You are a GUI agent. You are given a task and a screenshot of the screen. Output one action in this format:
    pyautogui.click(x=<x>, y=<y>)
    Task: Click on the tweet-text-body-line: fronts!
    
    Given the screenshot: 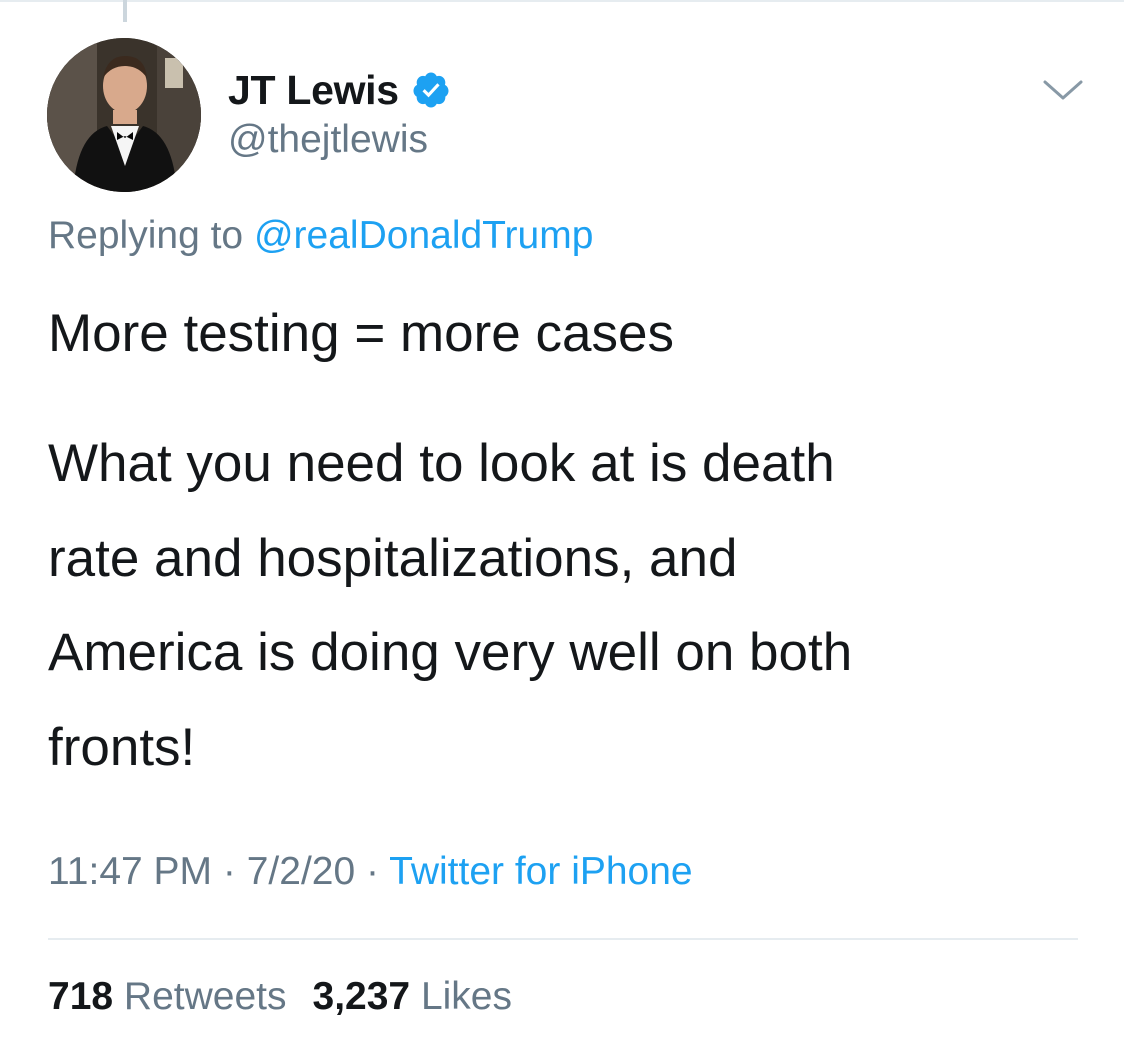 What is the action you would take?
    pyautogui.click(x=122, y=747)
    